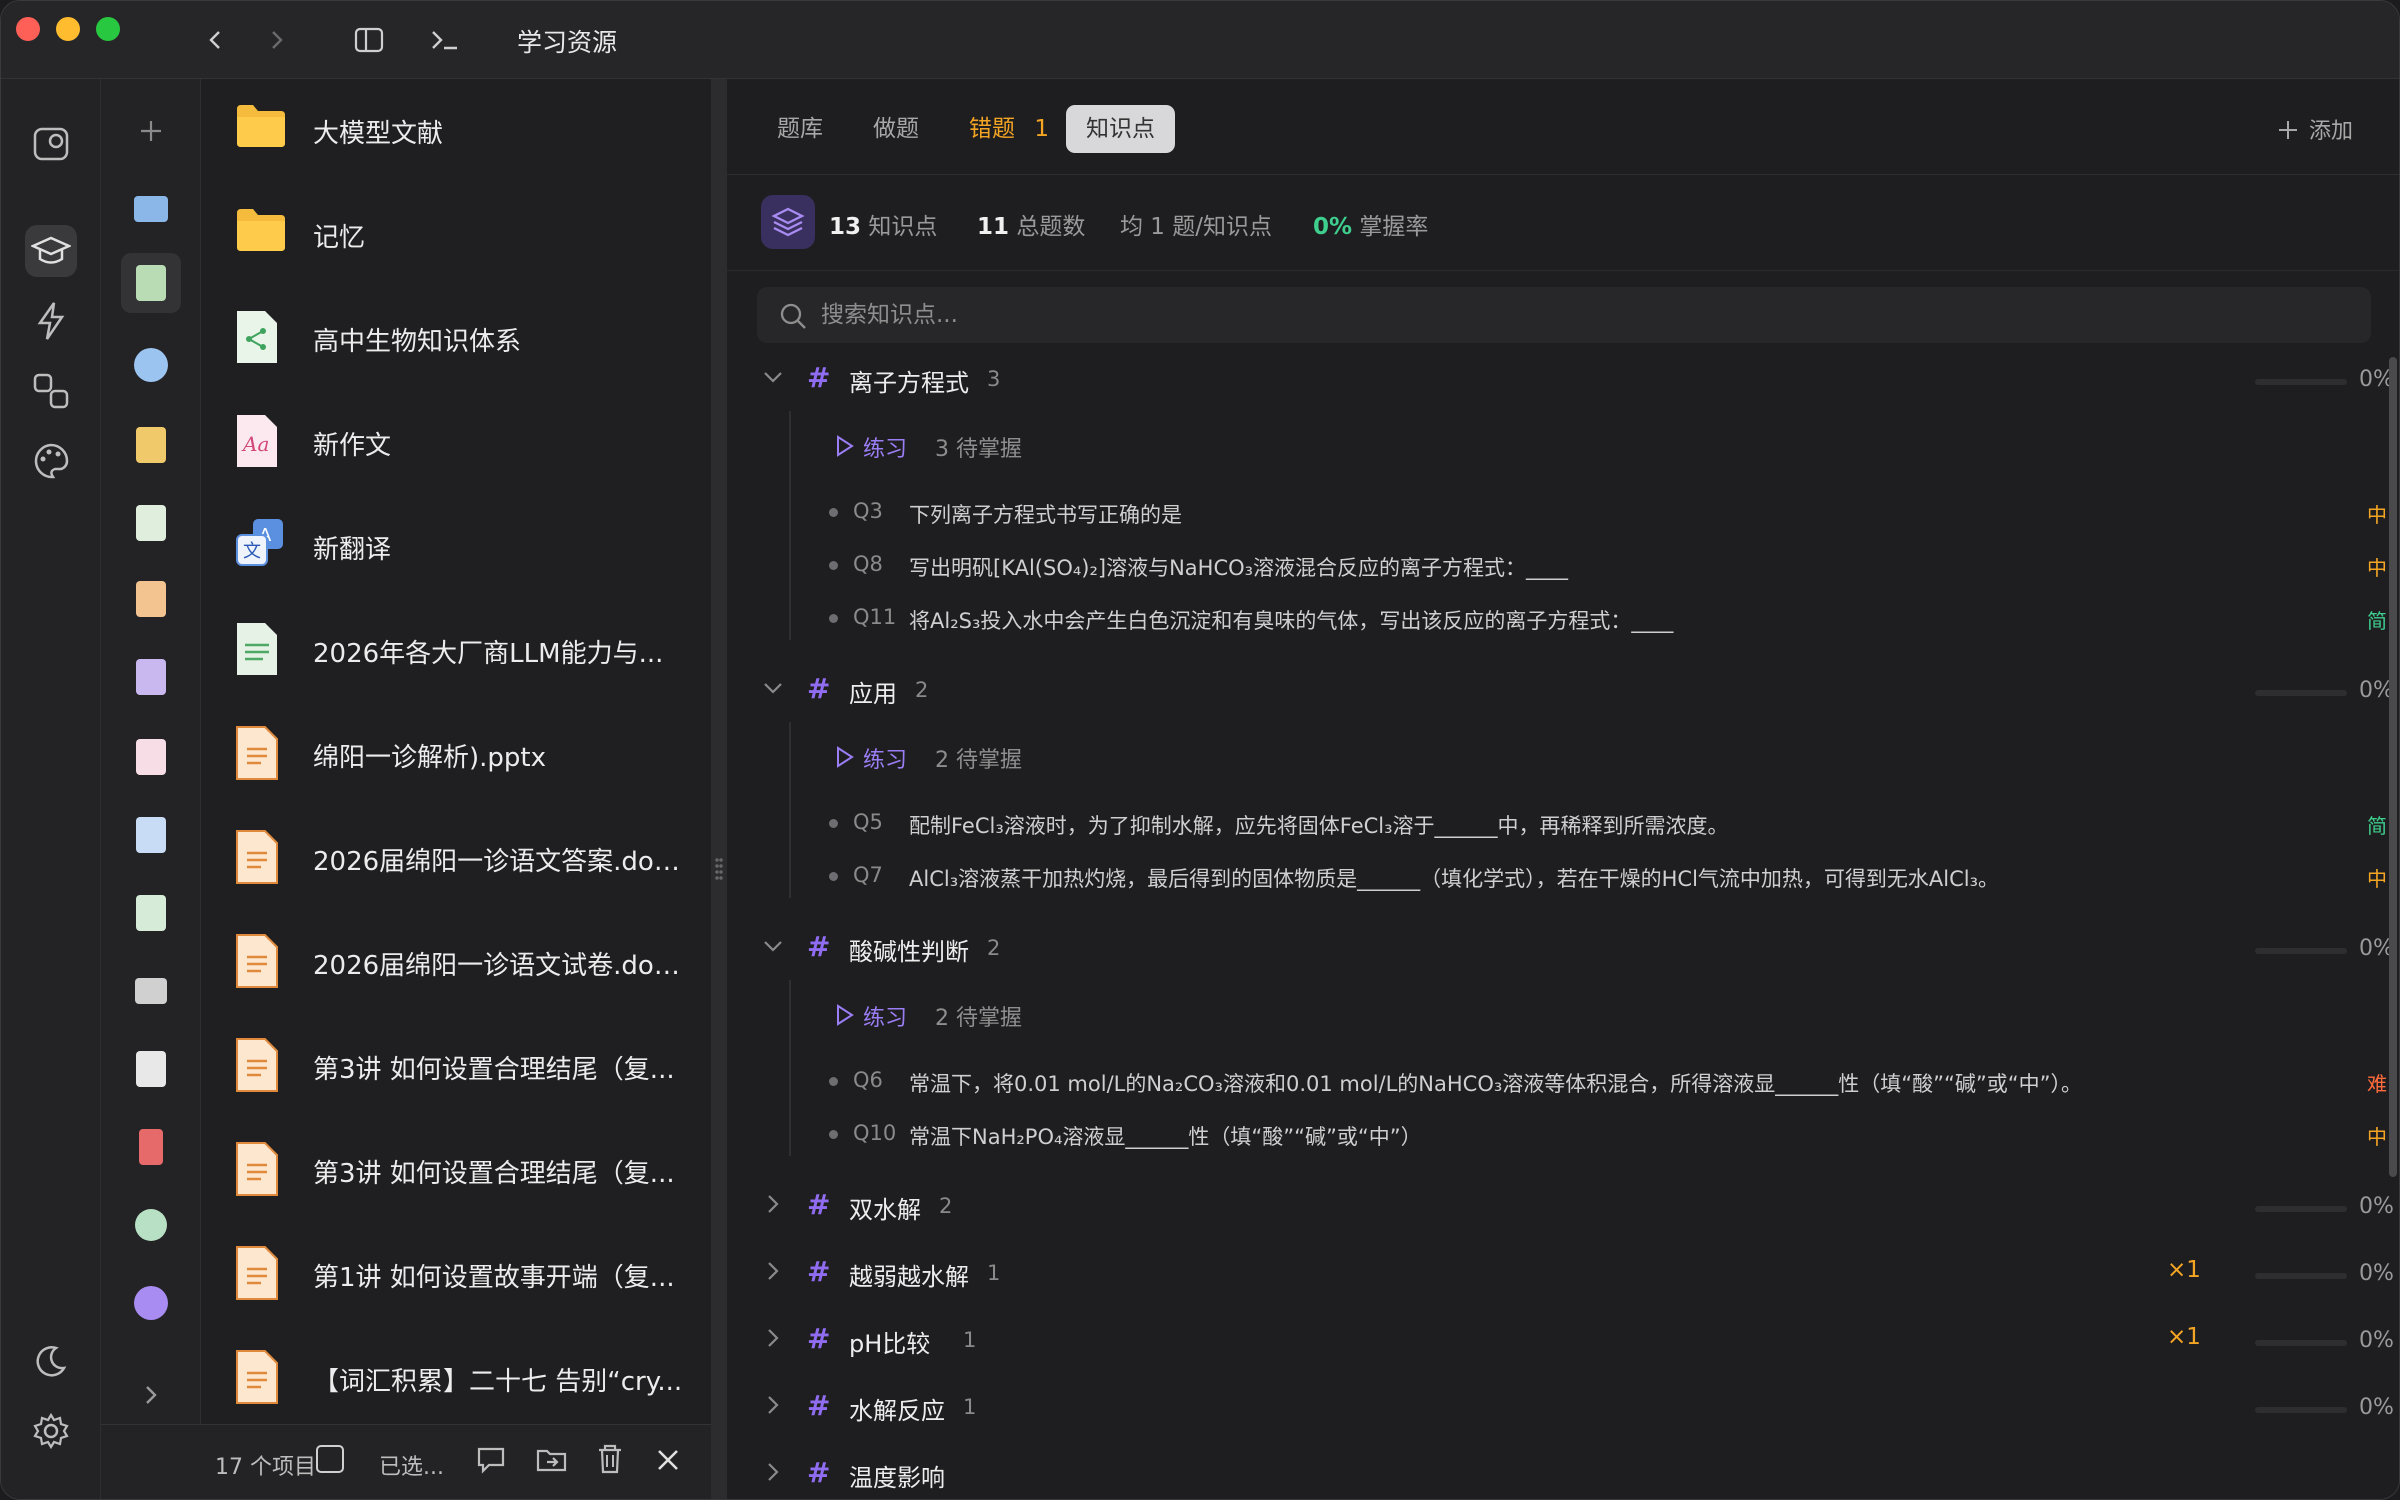  What do you see at coordinates (800, 129) in the screenshot?
I see `tab-question-bank: 题库` at bounding box center [800, 129].